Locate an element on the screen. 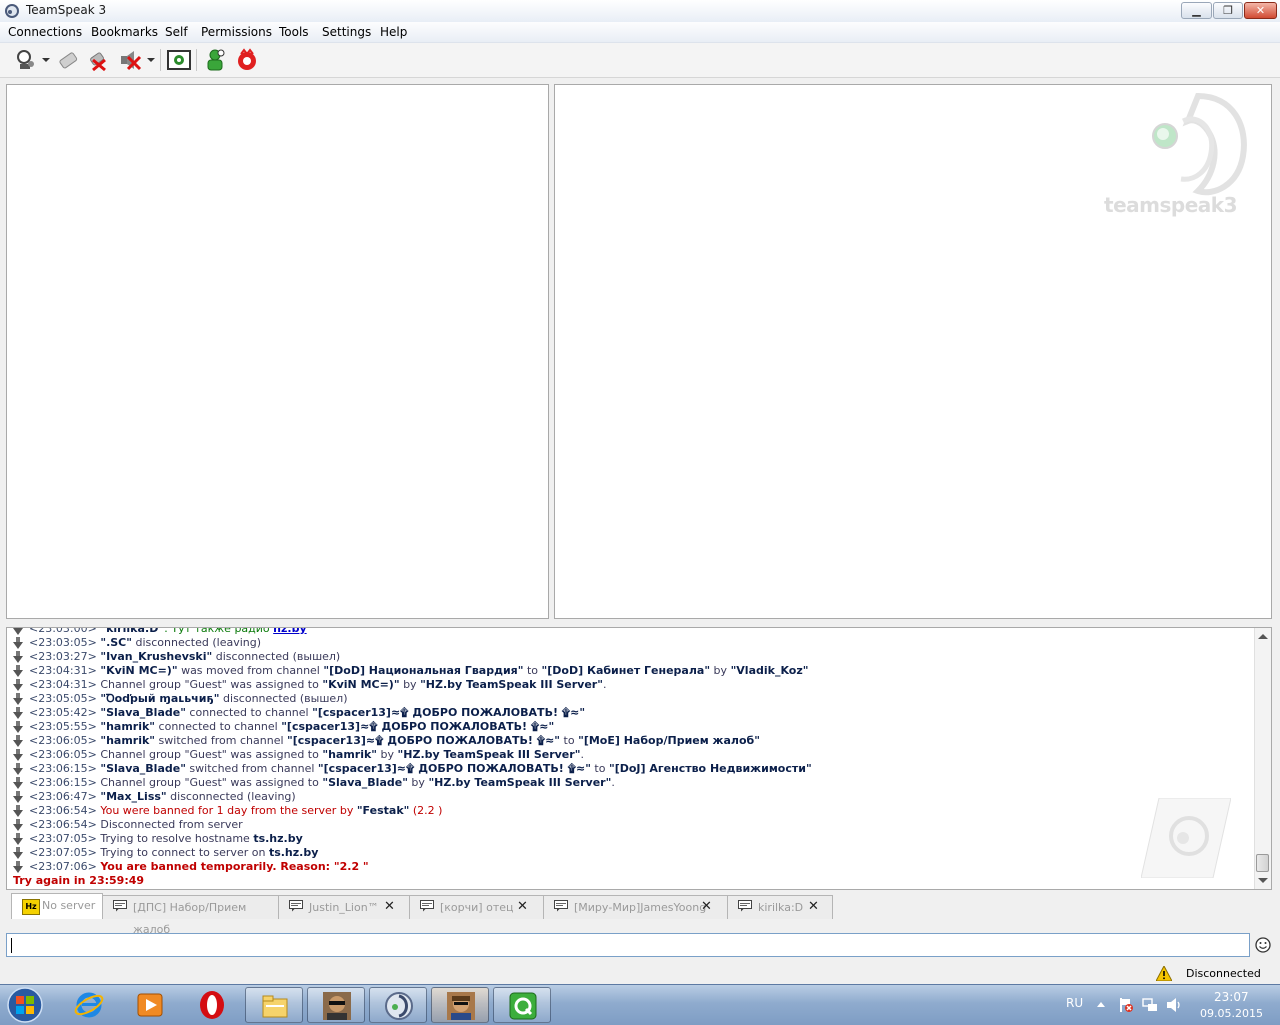  log-text: switched from channel is located at coordinates (221, 740).